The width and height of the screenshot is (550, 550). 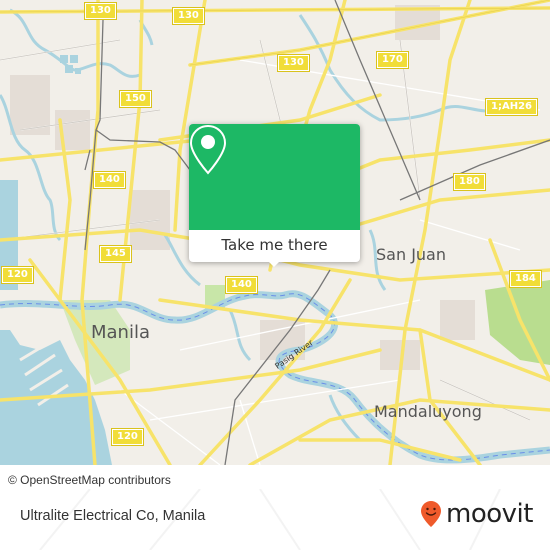 What do you see at coordinates (115, 254) in the screenshot?
I see `route-shield: 145` at bounding box center [115, 254].